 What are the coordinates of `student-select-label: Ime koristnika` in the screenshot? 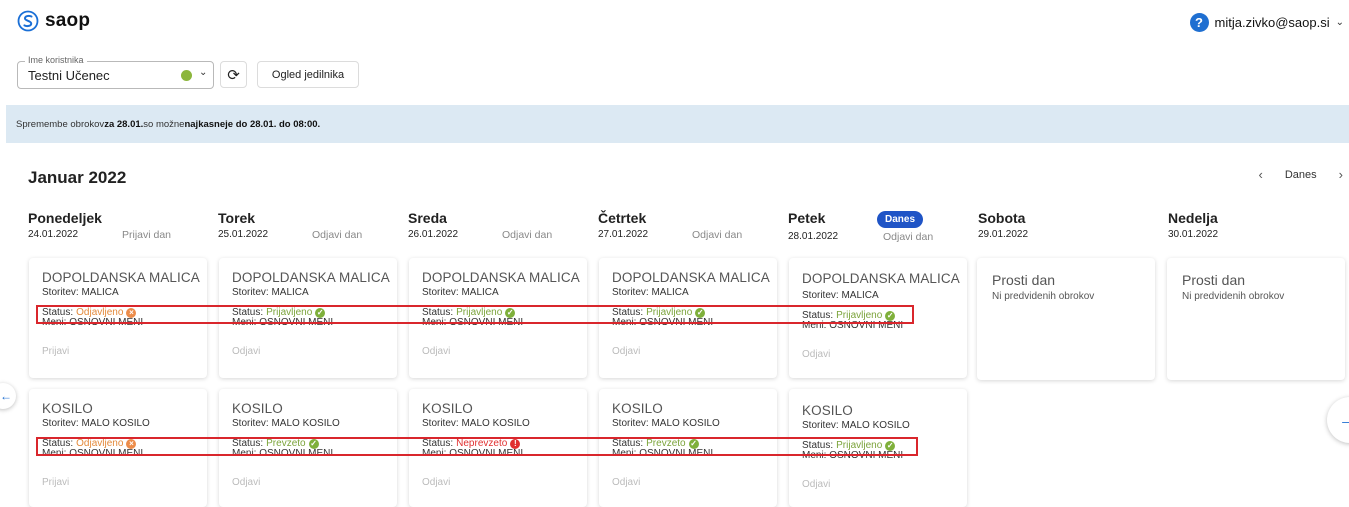 It's located at (56, 60).